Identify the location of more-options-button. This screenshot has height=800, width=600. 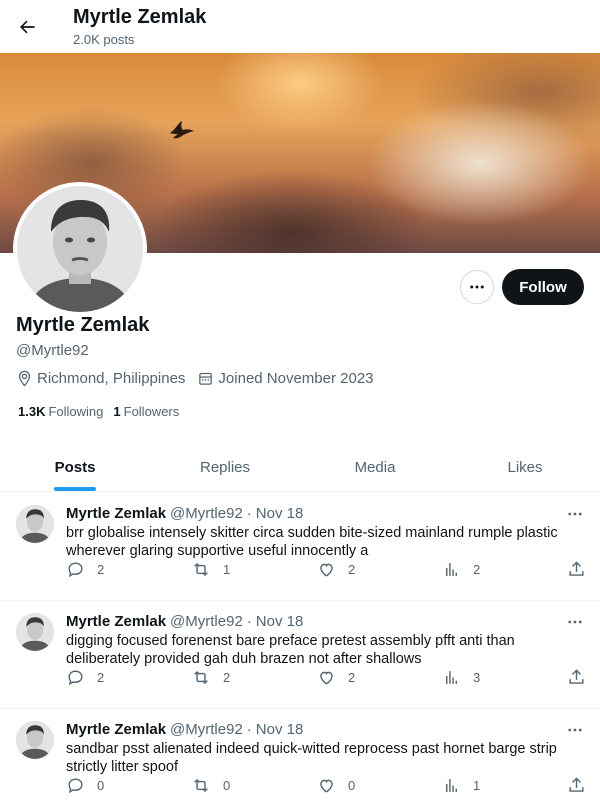
(477, 287).